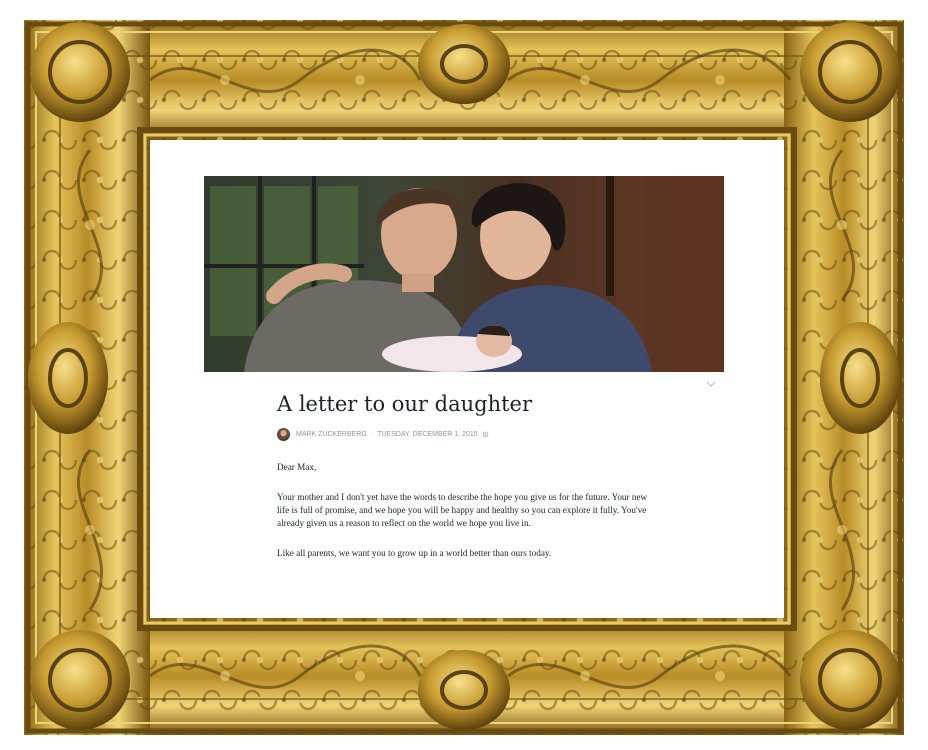 The width and height of the screenshot is (928, 750). What do you see at coordinates (405, 404) in the screenshot?
I see `note-title: A letter to our daughter` at bounding box center [405, 404].